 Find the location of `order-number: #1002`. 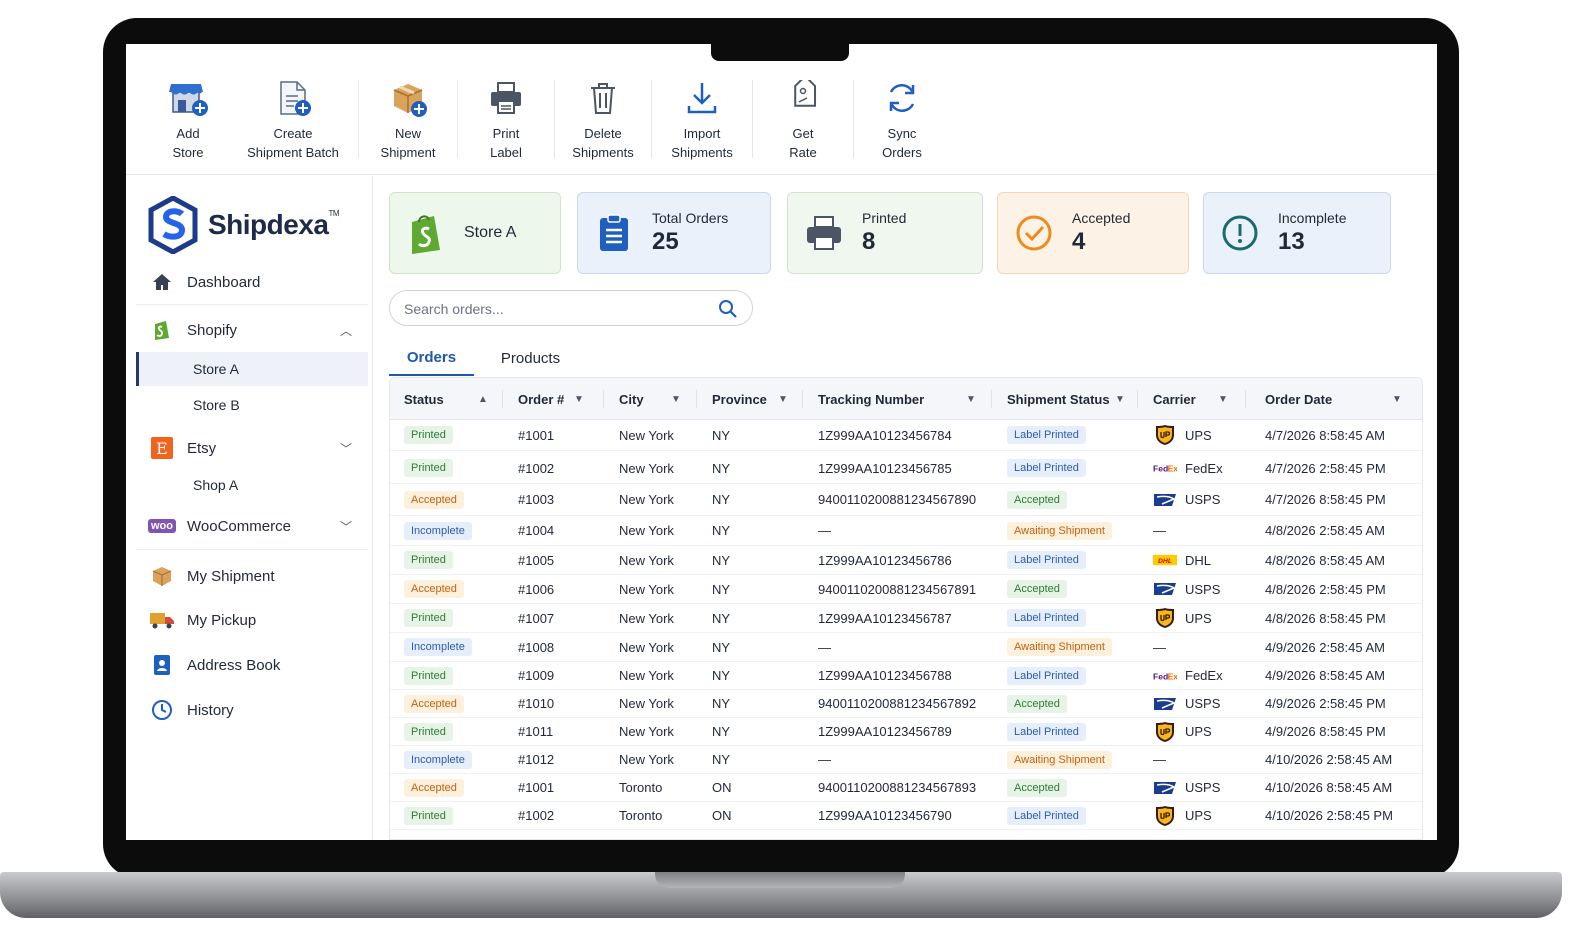

order-number: #1002 is located at coordinates (536, 468).